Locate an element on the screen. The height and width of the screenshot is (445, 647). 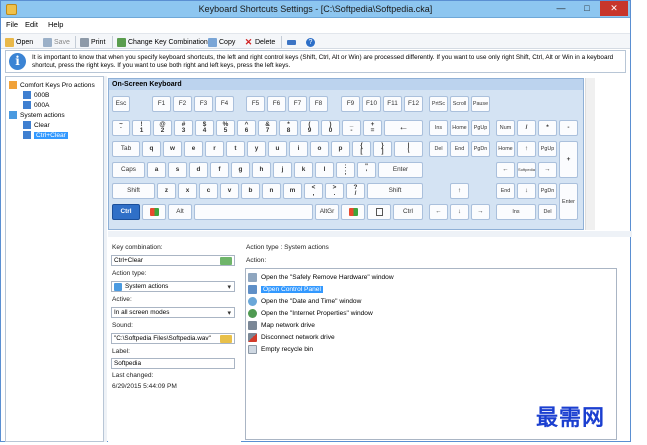
key-slash: ? / is located at coordinates (355, 191).